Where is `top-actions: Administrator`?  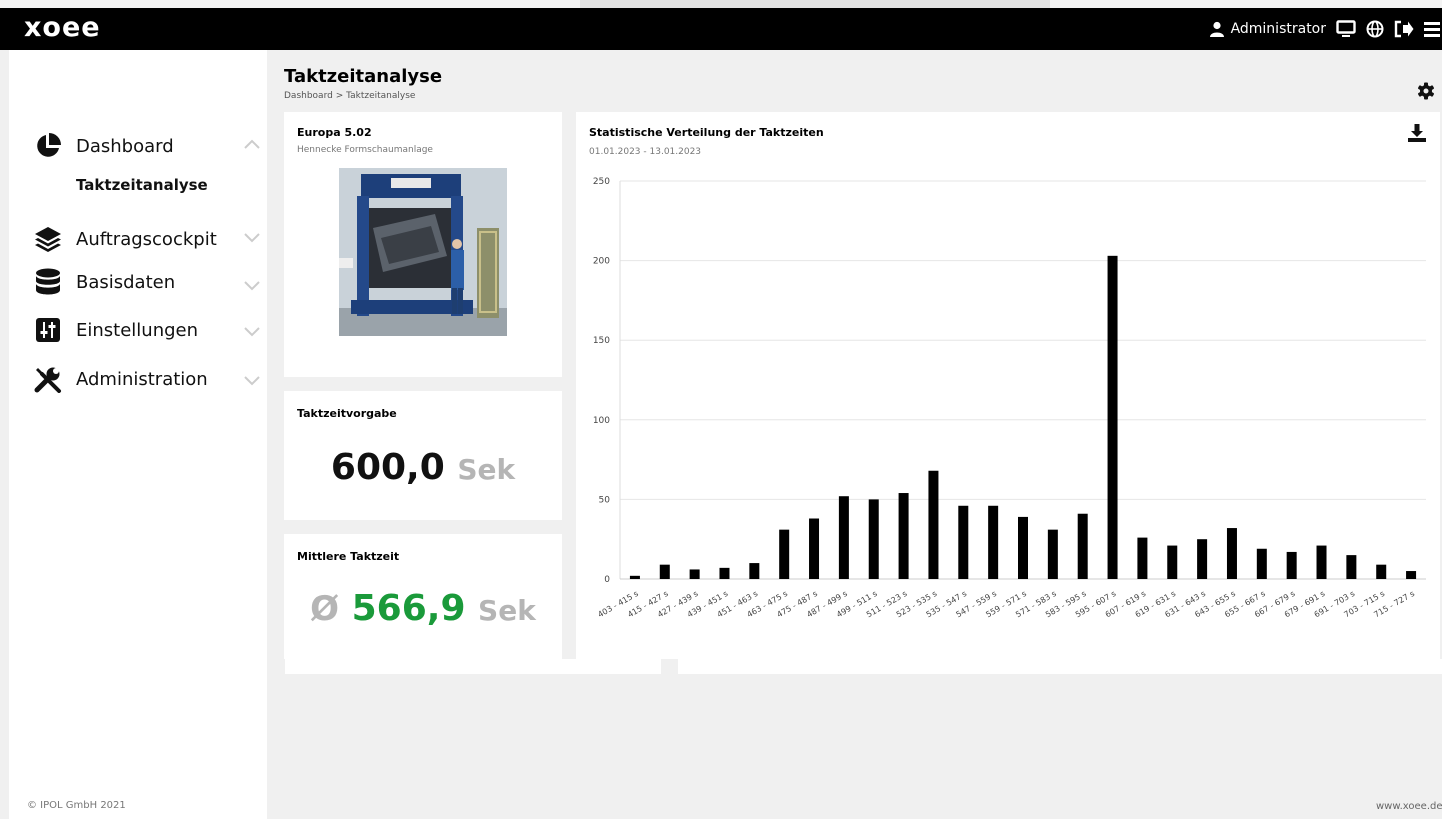 top-actions: Administrator is located at coordinates (1325, 29).